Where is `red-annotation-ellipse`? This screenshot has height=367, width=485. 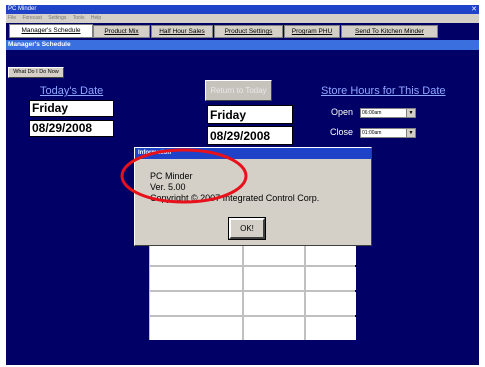
red-annotation-ellipse is located at coordinates (184, 176).